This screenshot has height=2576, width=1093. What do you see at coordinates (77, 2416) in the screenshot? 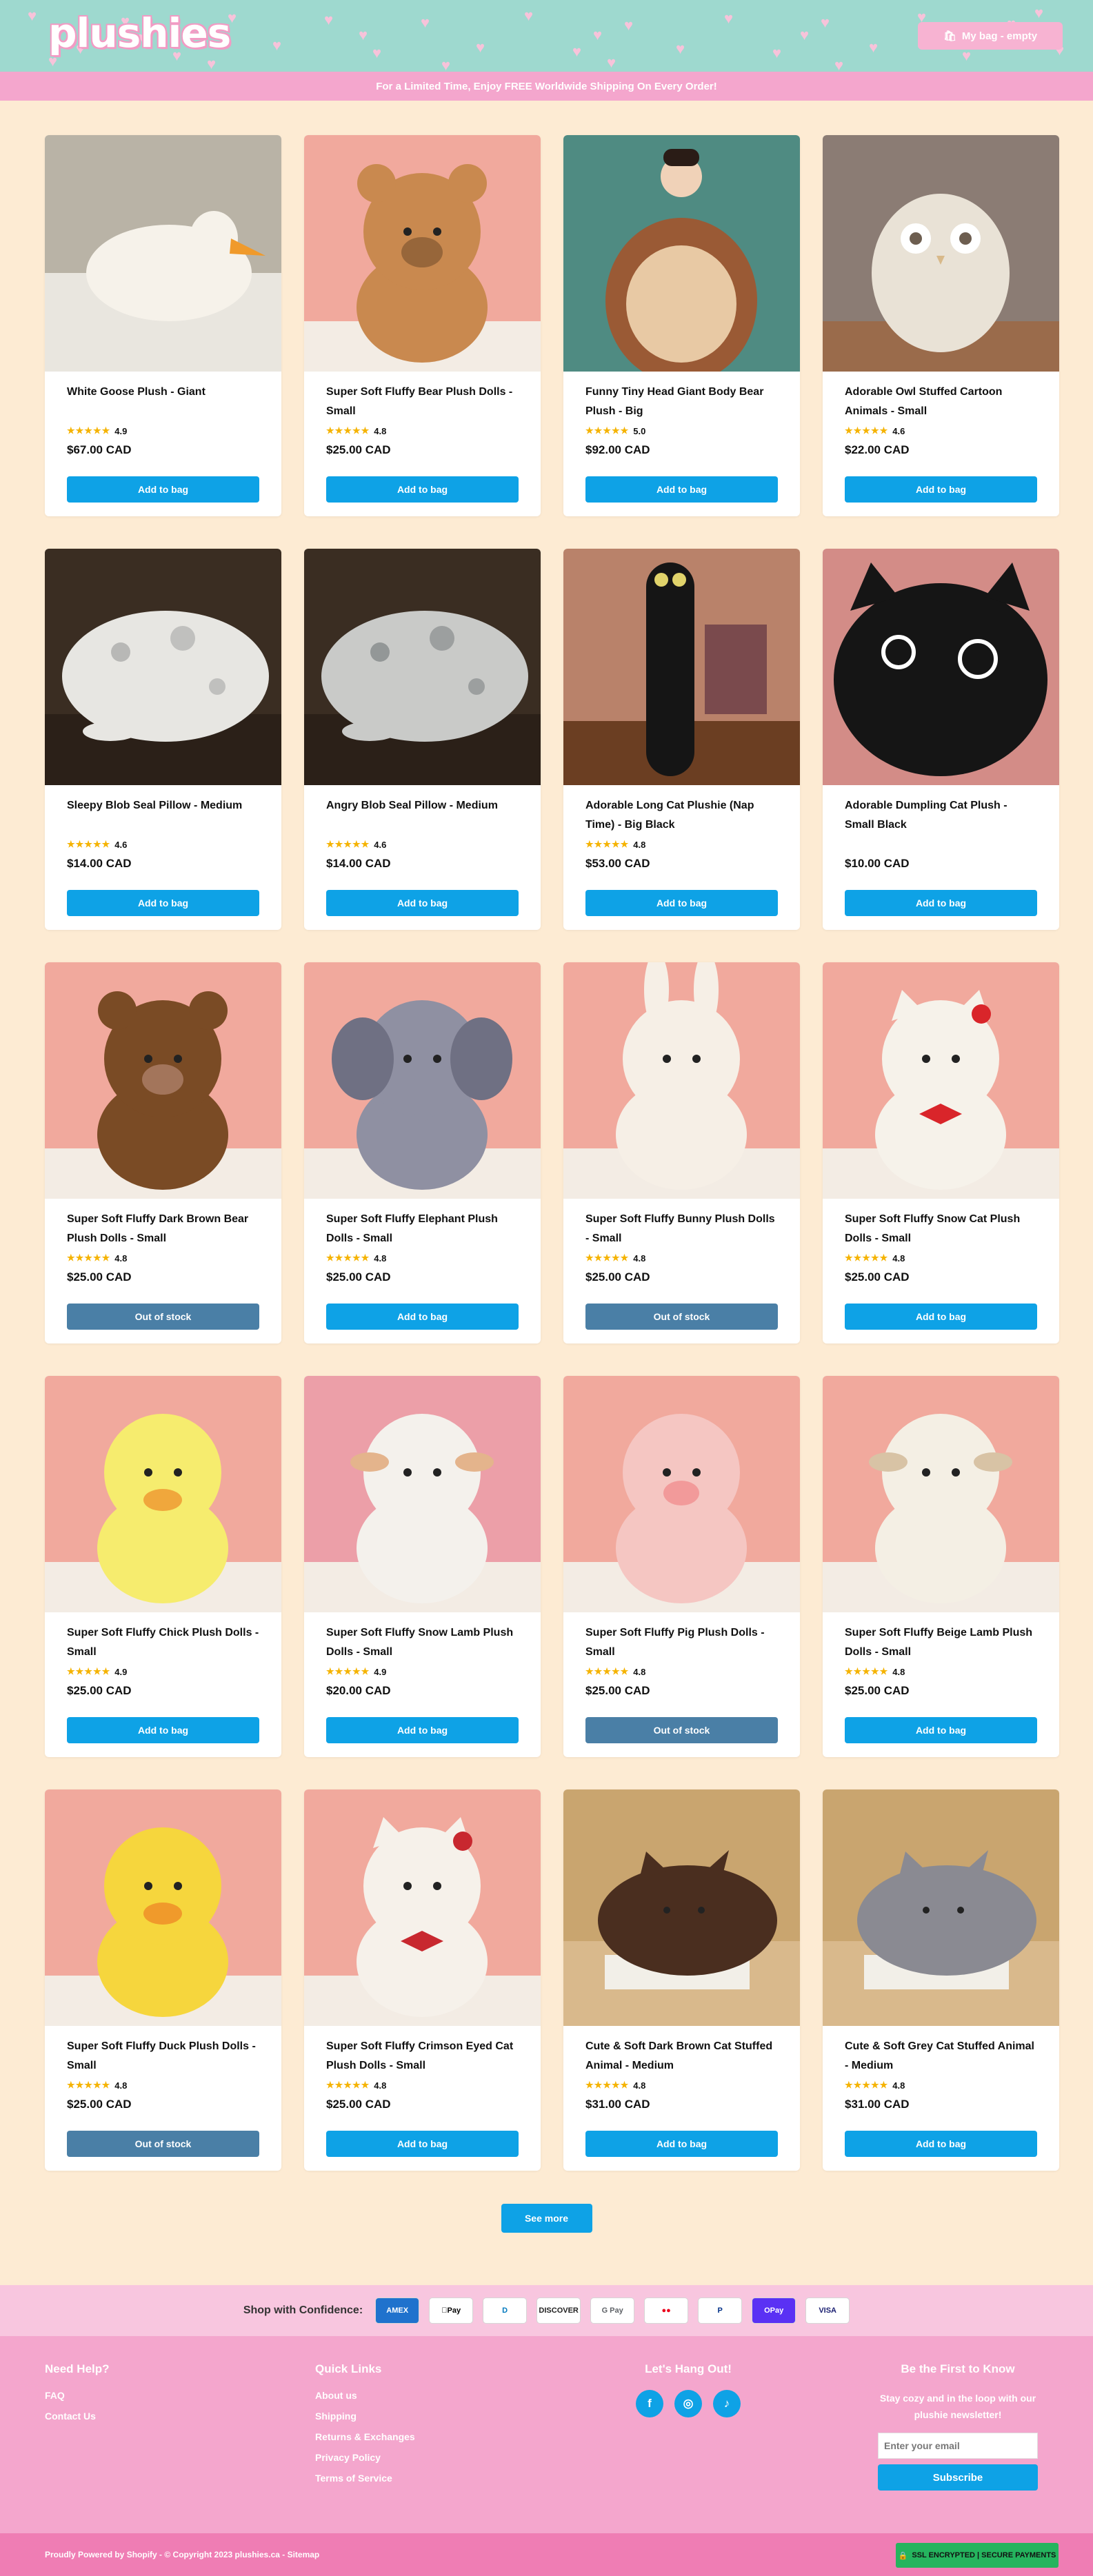
I see `footer-link-contact: Contact Us` at bounding box center [77, 2416].